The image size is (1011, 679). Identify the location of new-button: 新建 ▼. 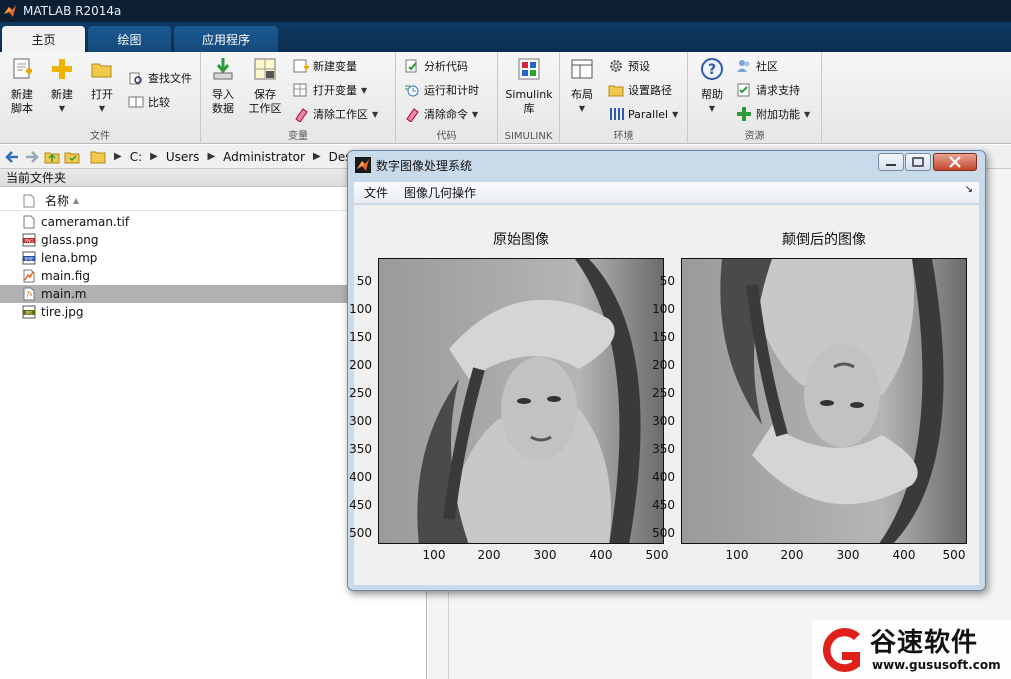
(62, 86).